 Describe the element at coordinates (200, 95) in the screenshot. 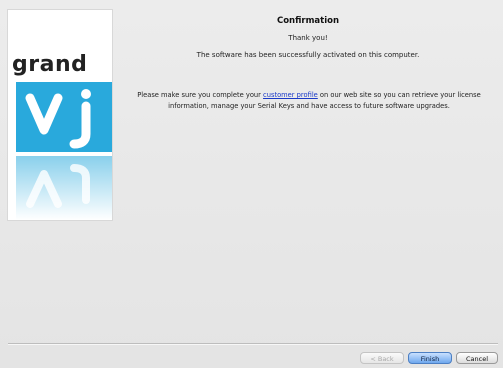

I see `info-text-start: Please make sure you complete your` at that location.